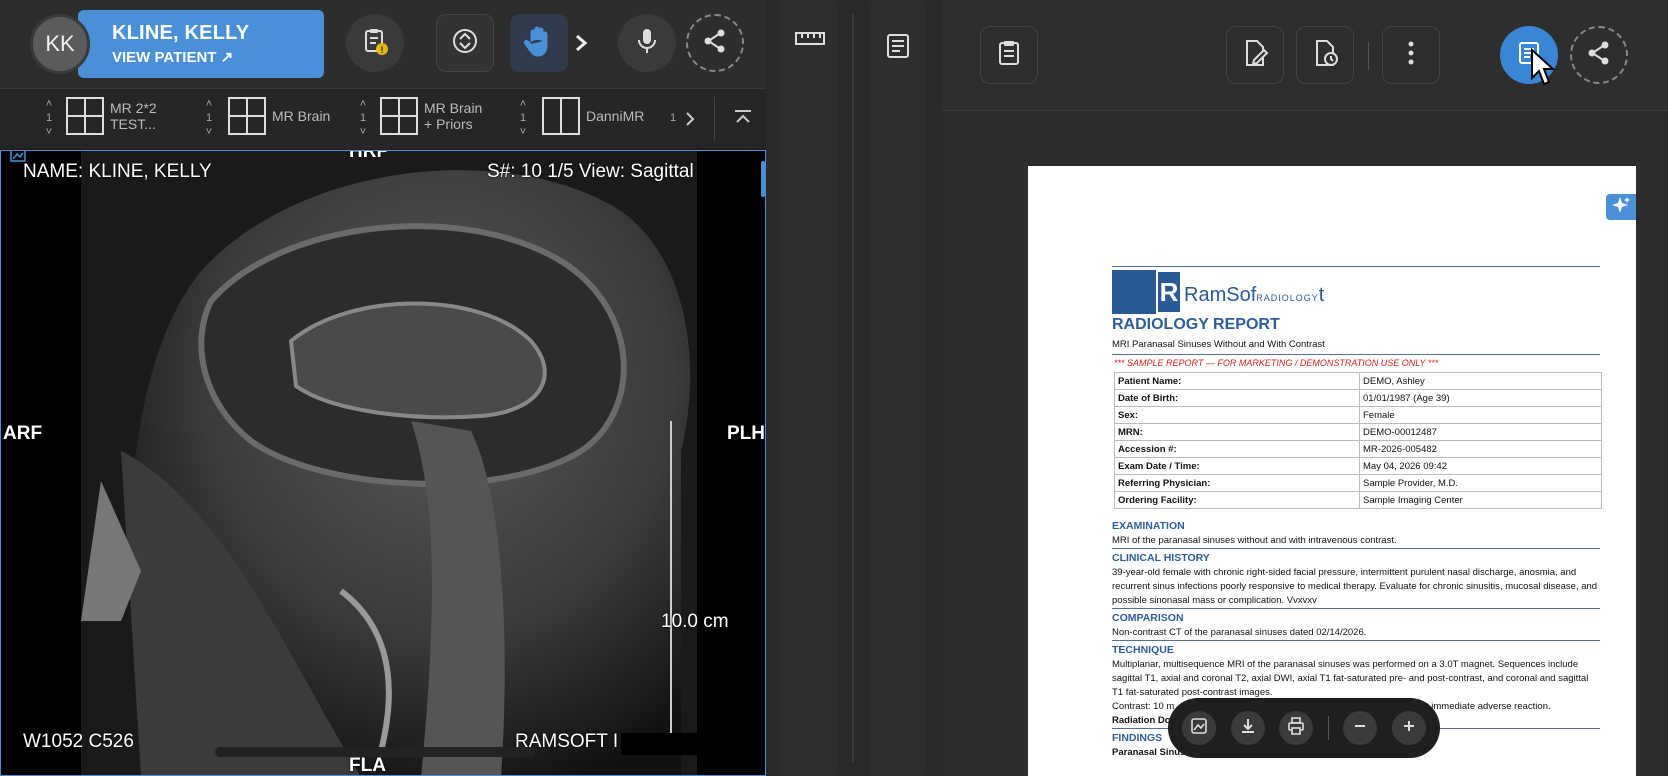 This screenshot has width=1668, height=776. I want to click on edit-report-button, so click(1255, 55).